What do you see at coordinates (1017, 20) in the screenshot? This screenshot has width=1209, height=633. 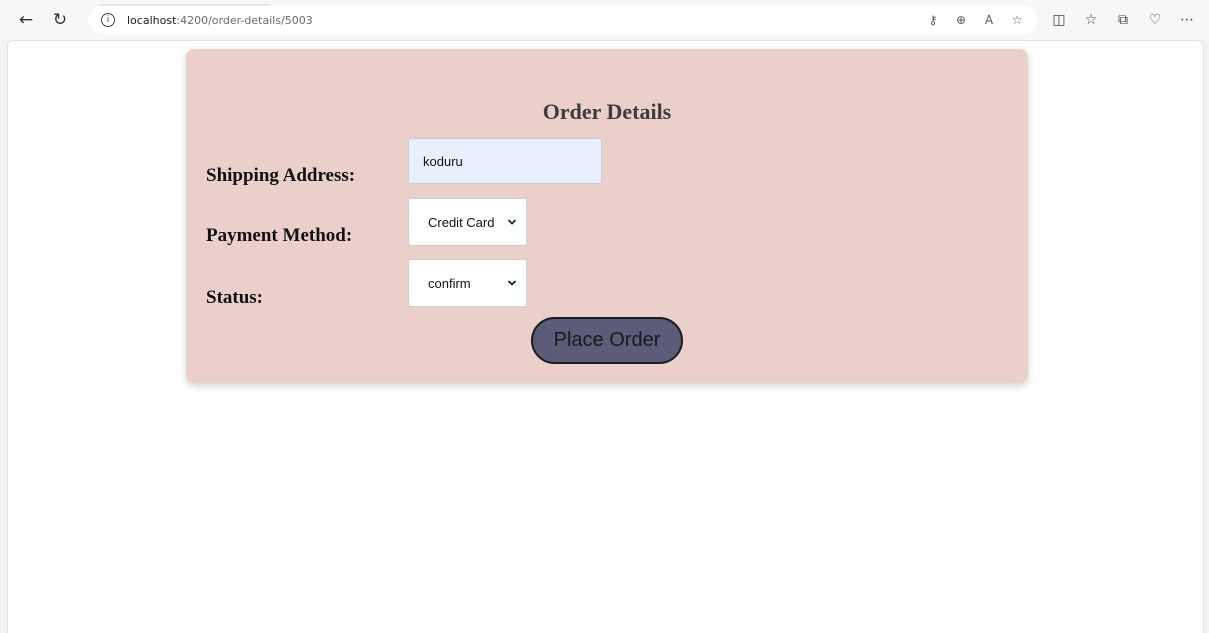 I see `favorite-star-icon: ☆` at bounding box center [1017, 20].